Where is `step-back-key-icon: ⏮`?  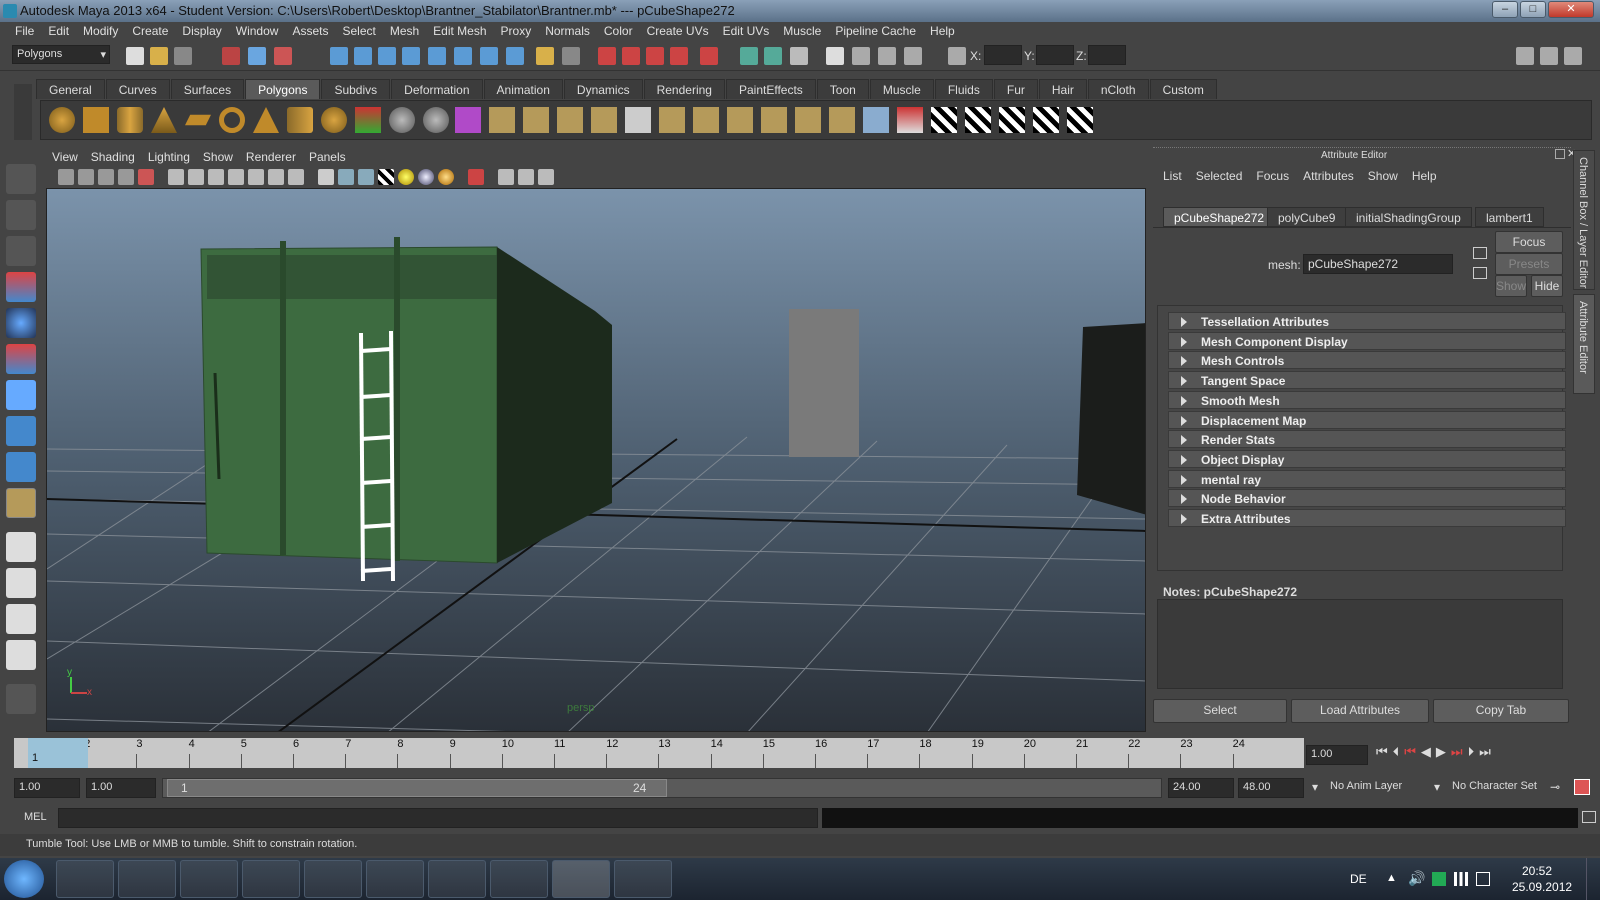
step-back-key-icon: ⏮ is located at coordinates (1410, 752).